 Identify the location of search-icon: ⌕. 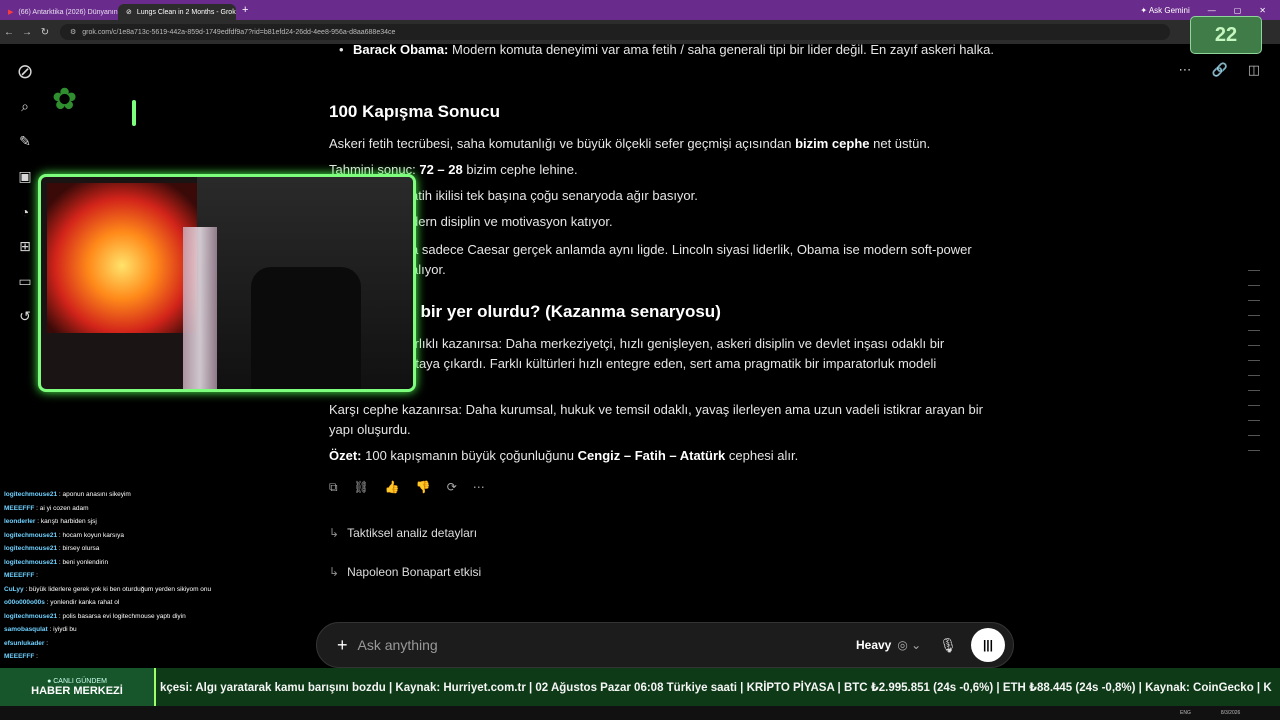
(25, 106).